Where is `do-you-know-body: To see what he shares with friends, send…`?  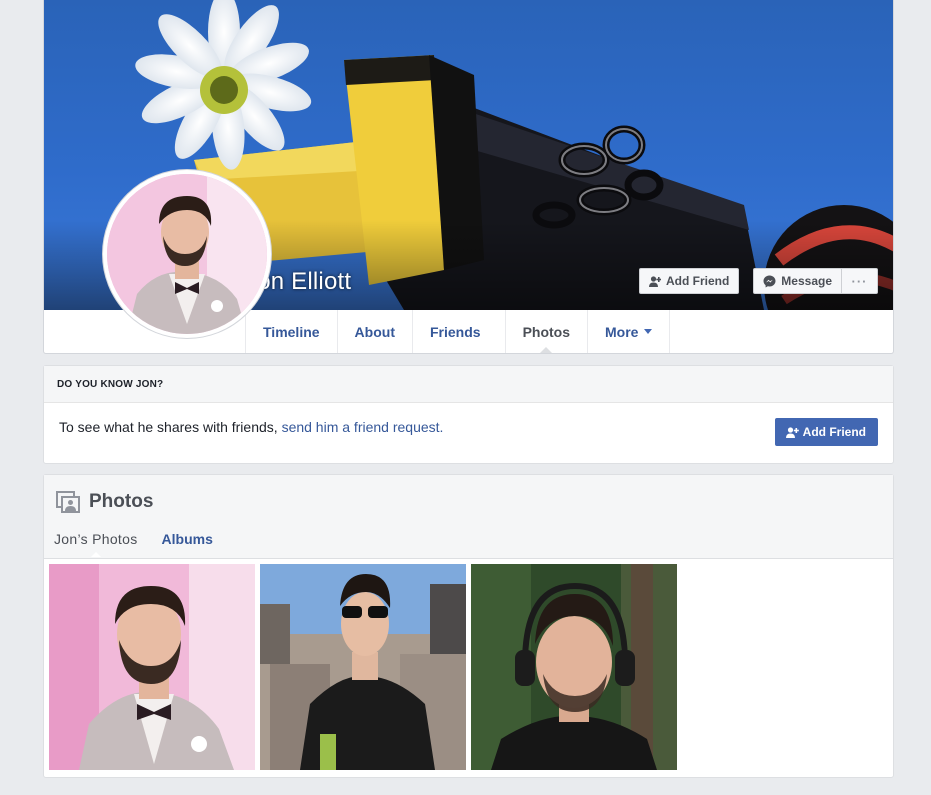
do-you-know-body: To see what he shares with friends, send… is located at coordinates (468, 433).